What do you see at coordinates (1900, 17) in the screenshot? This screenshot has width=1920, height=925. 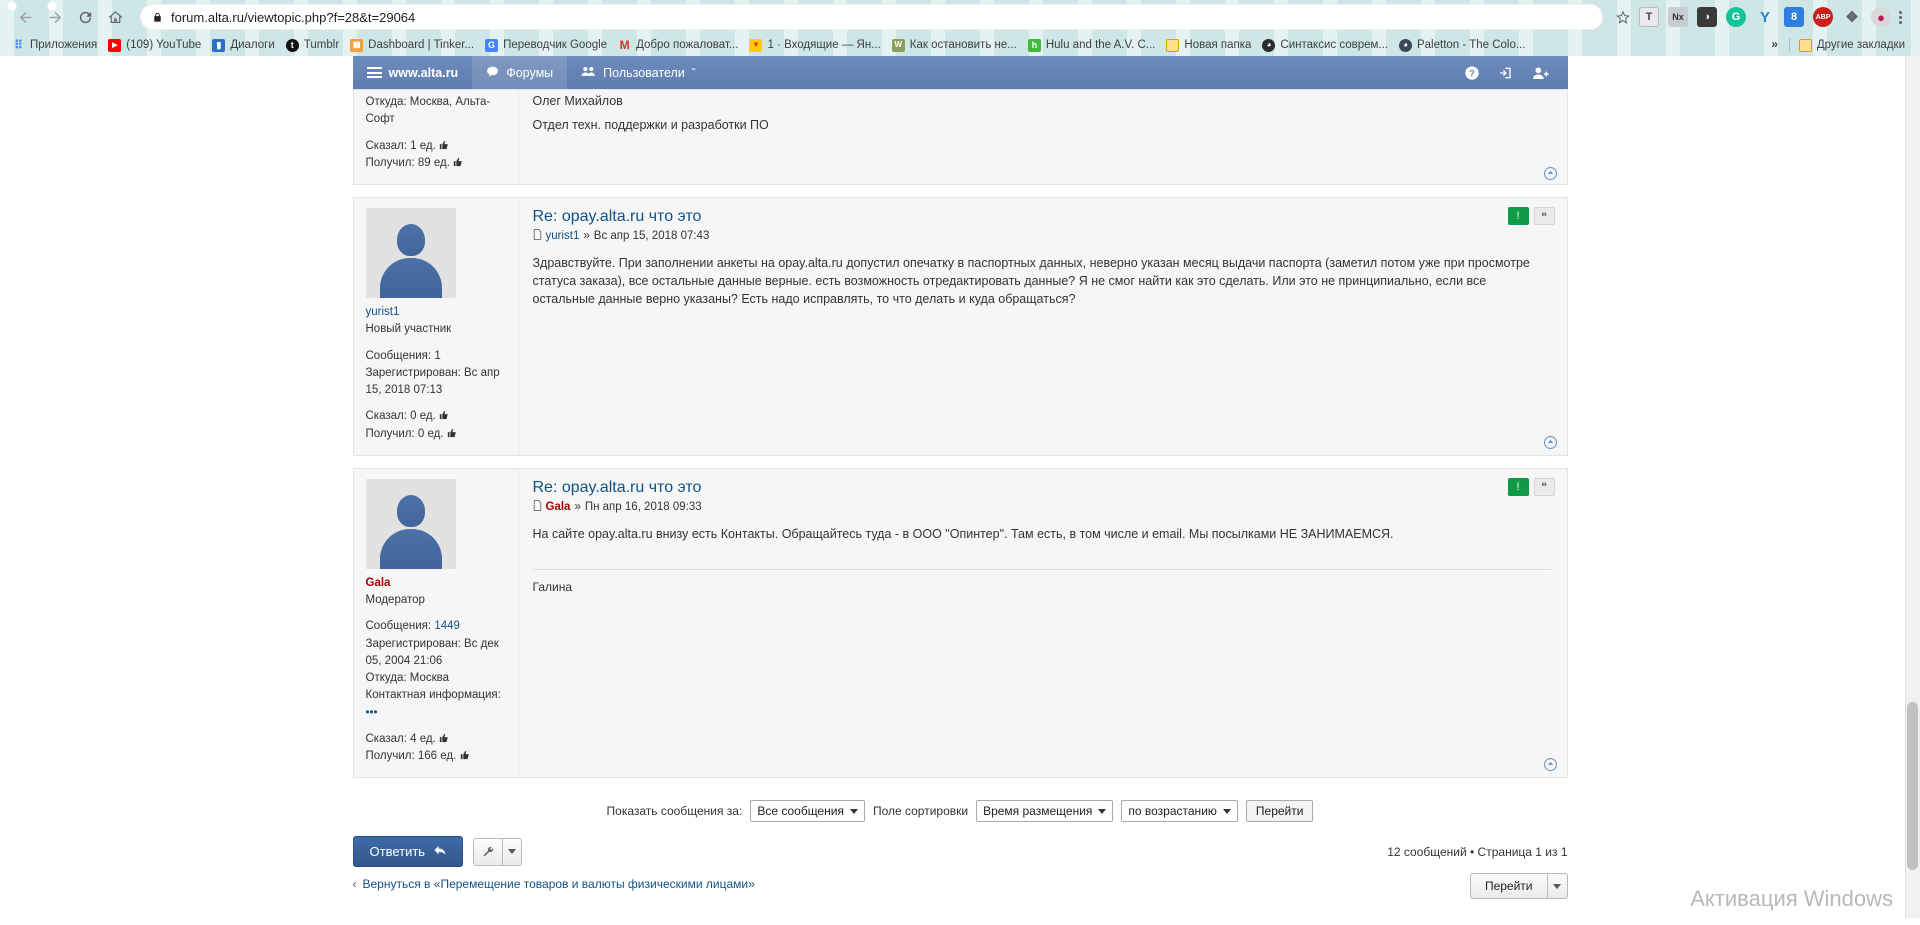 I see `kebab-menu-icon` at bounding box center [1900, 17].